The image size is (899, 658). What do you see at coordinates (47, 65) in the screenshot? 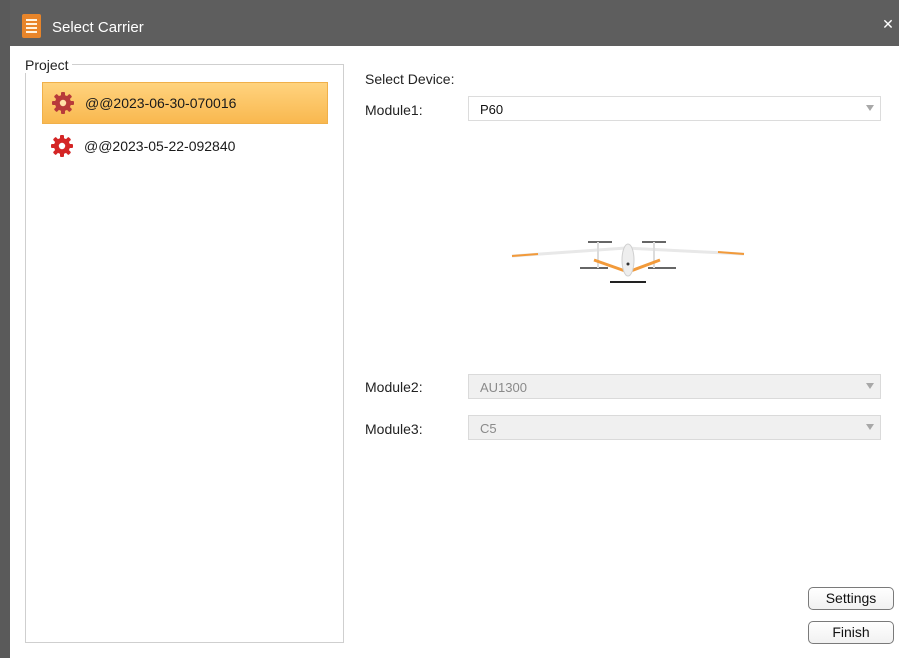
I see `project-legend: Project` at bounding box center [47, 65].